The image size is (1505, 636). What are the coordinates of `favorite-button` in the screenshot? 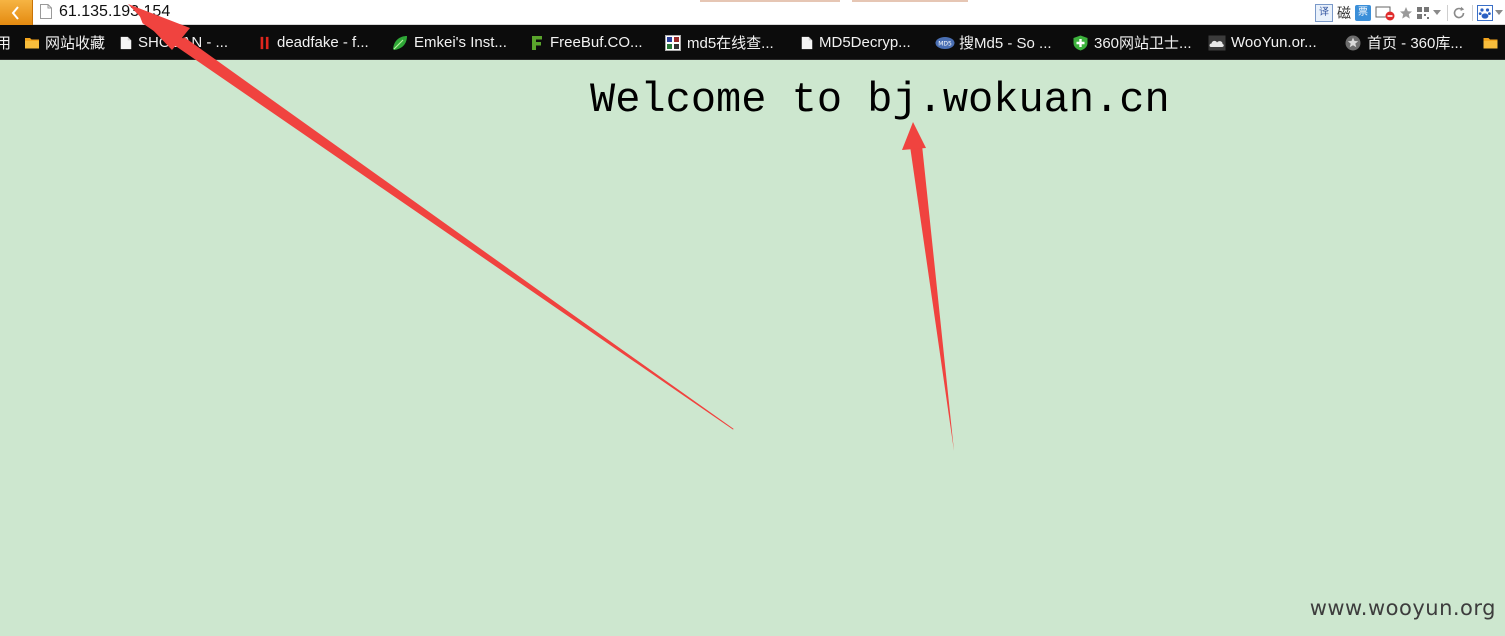 It's located at (1406, 13).